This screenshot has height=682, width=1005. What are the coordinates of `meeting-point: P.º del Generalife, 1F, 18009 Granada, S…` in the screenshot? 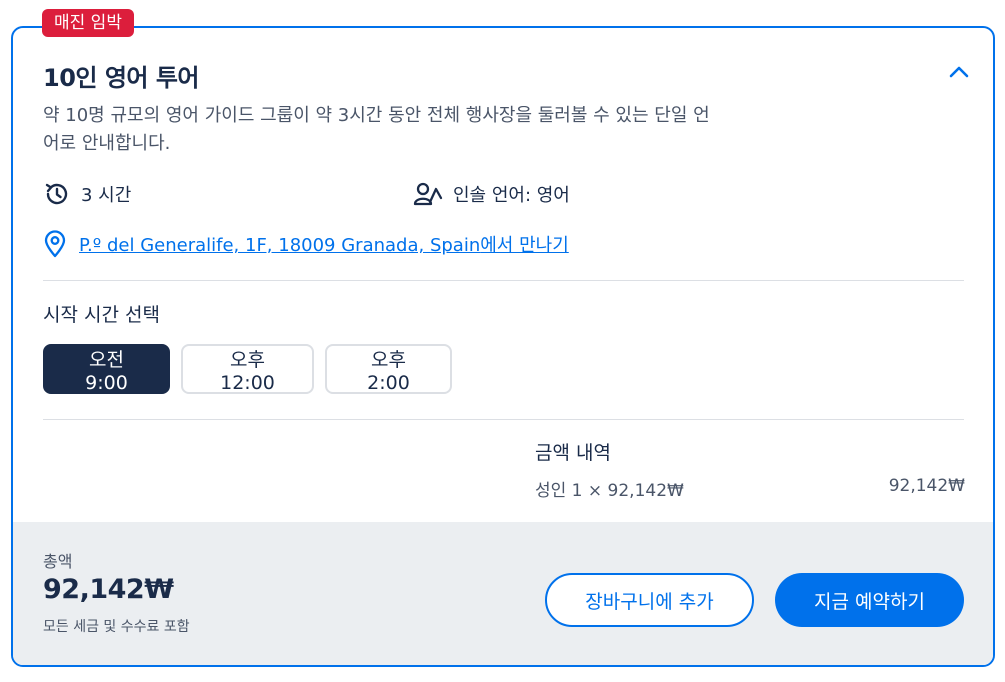 It's located at (306, 244).